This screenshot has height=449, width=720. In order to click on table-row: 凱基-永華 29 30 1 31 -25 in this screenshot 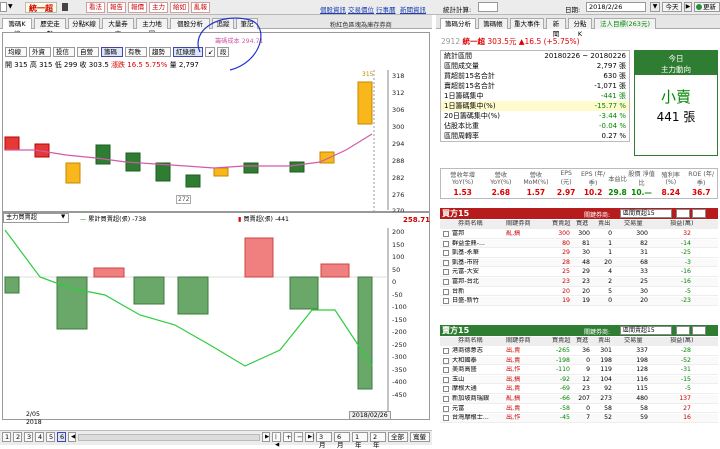, I will do `click(579, 253)`.